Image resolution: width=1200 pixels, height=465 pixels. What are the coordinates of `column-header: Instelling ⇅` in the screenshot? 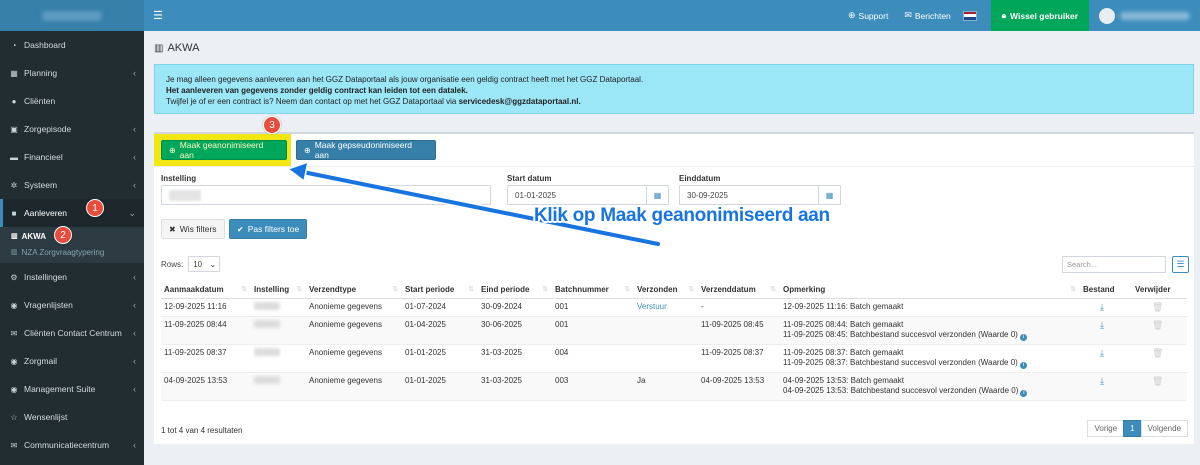 It's located at (278, 290).